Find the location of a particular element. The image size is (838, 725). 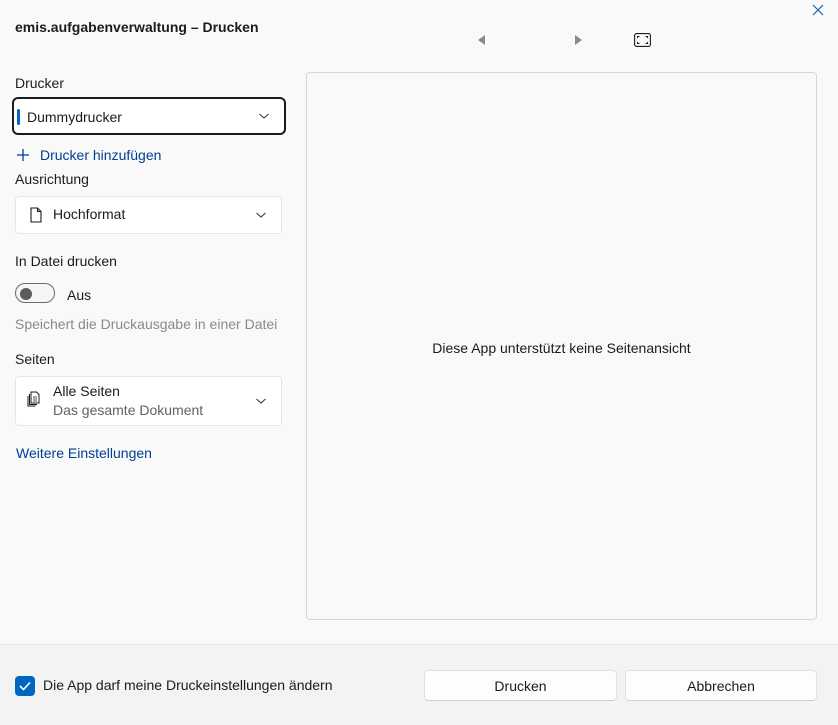

selection-indicator is located at coordinates (18, 117).